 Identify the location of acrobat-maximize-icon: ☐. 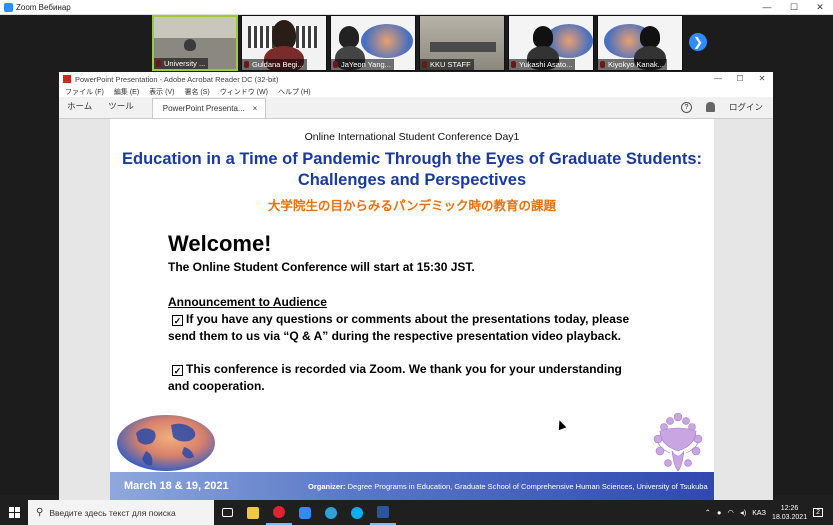
(740, 79).